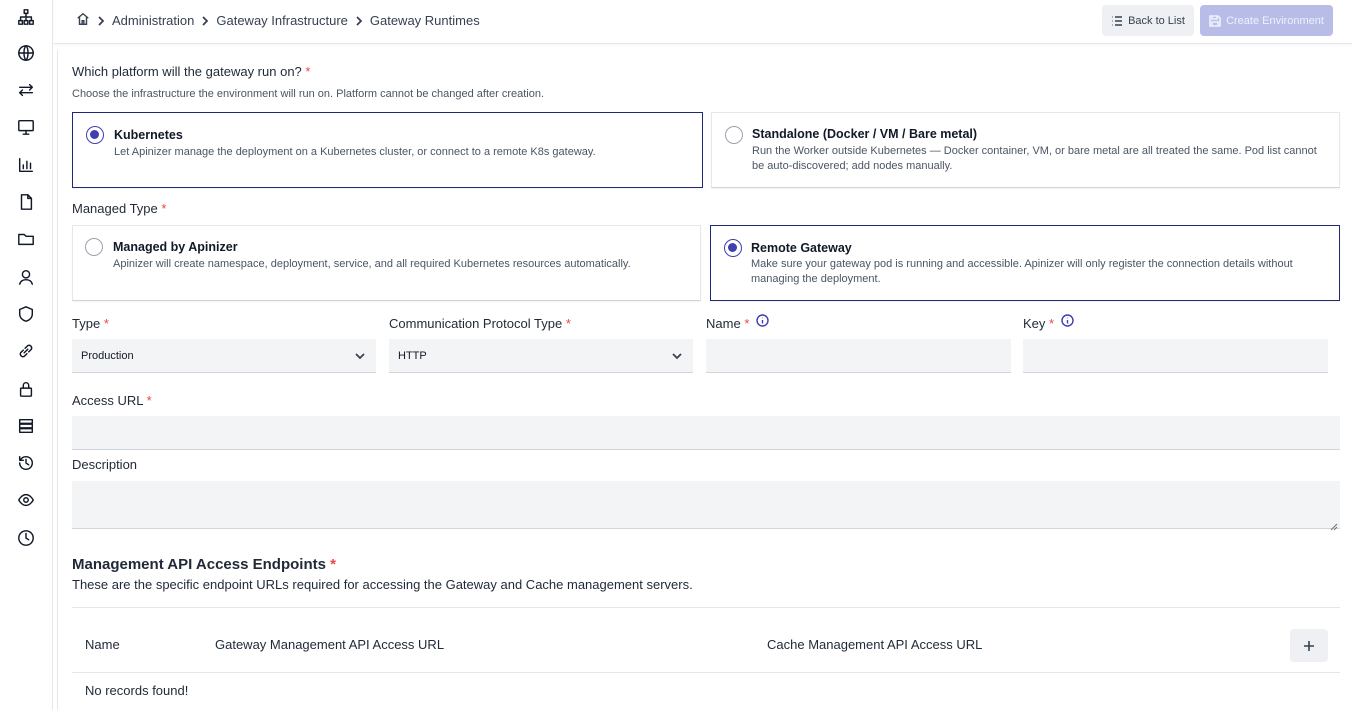 The height and width of the screenshot is (710, 1352). Describe the element at coordinates (723, 323) in the screenshot. I see `name-label-text: Name` at that location.